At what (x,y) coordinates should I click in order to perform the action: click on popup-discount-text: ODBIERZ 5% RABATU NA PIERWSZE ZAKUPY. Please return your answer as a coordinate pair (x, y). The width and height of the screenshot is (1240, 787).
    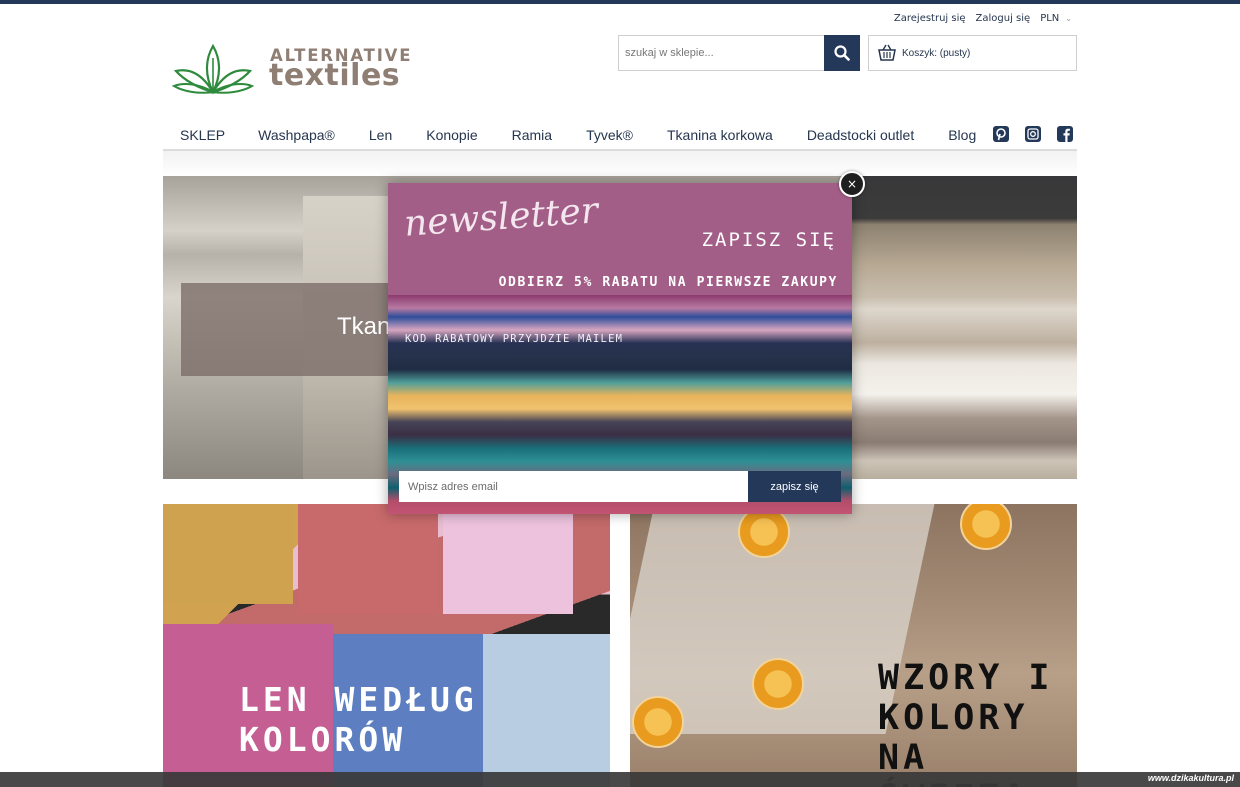
    Looking at the image, I should click on (668, 282).